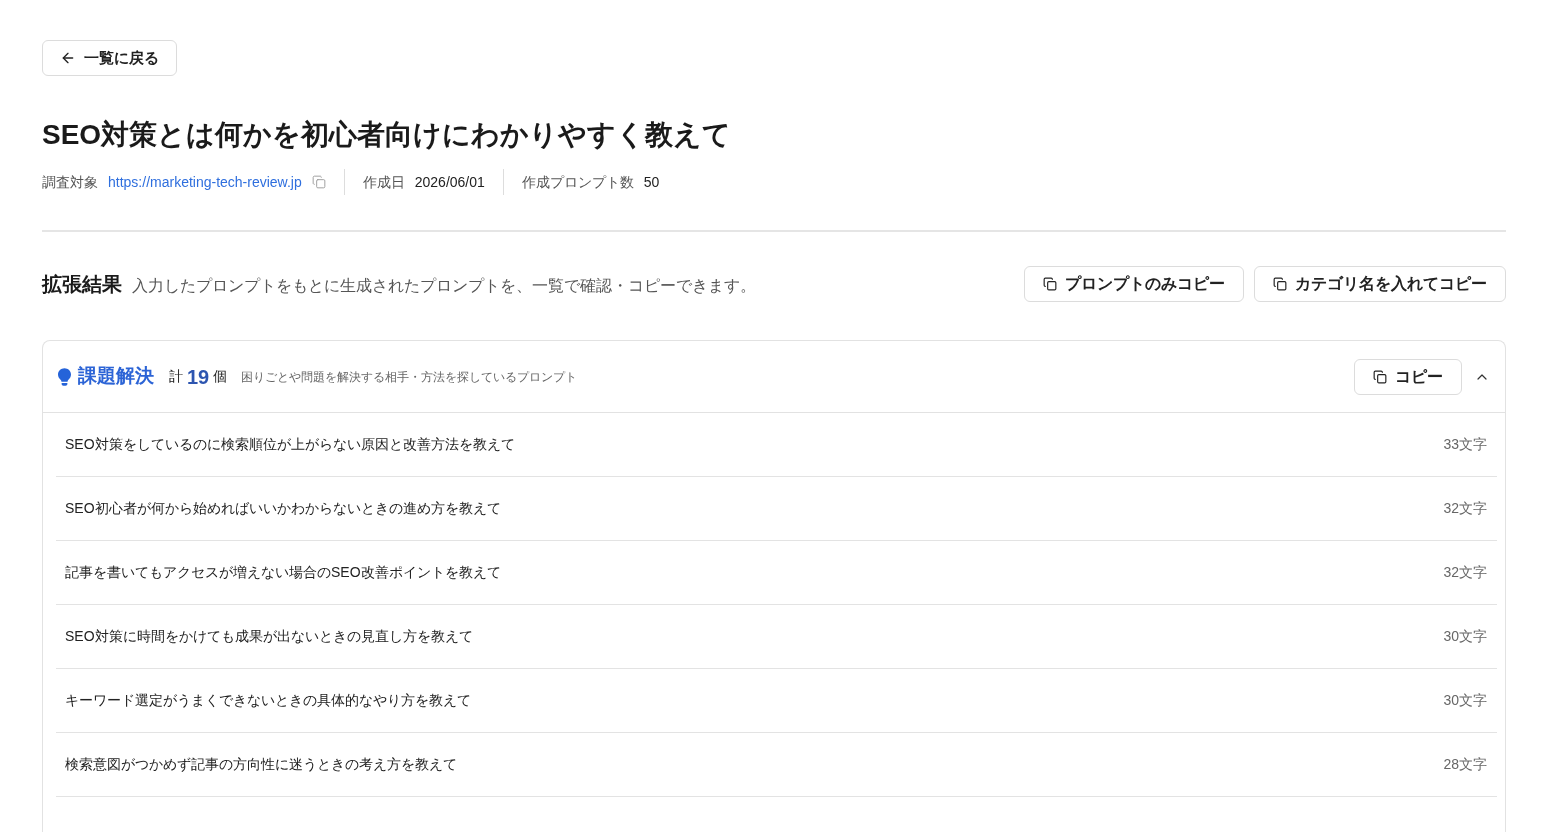  Describe the element at coordinates (409, 377) in the screenshot. I see `category-description: 困りごとや問題を解決する相手・方法を探しているプロンプト` at that location.